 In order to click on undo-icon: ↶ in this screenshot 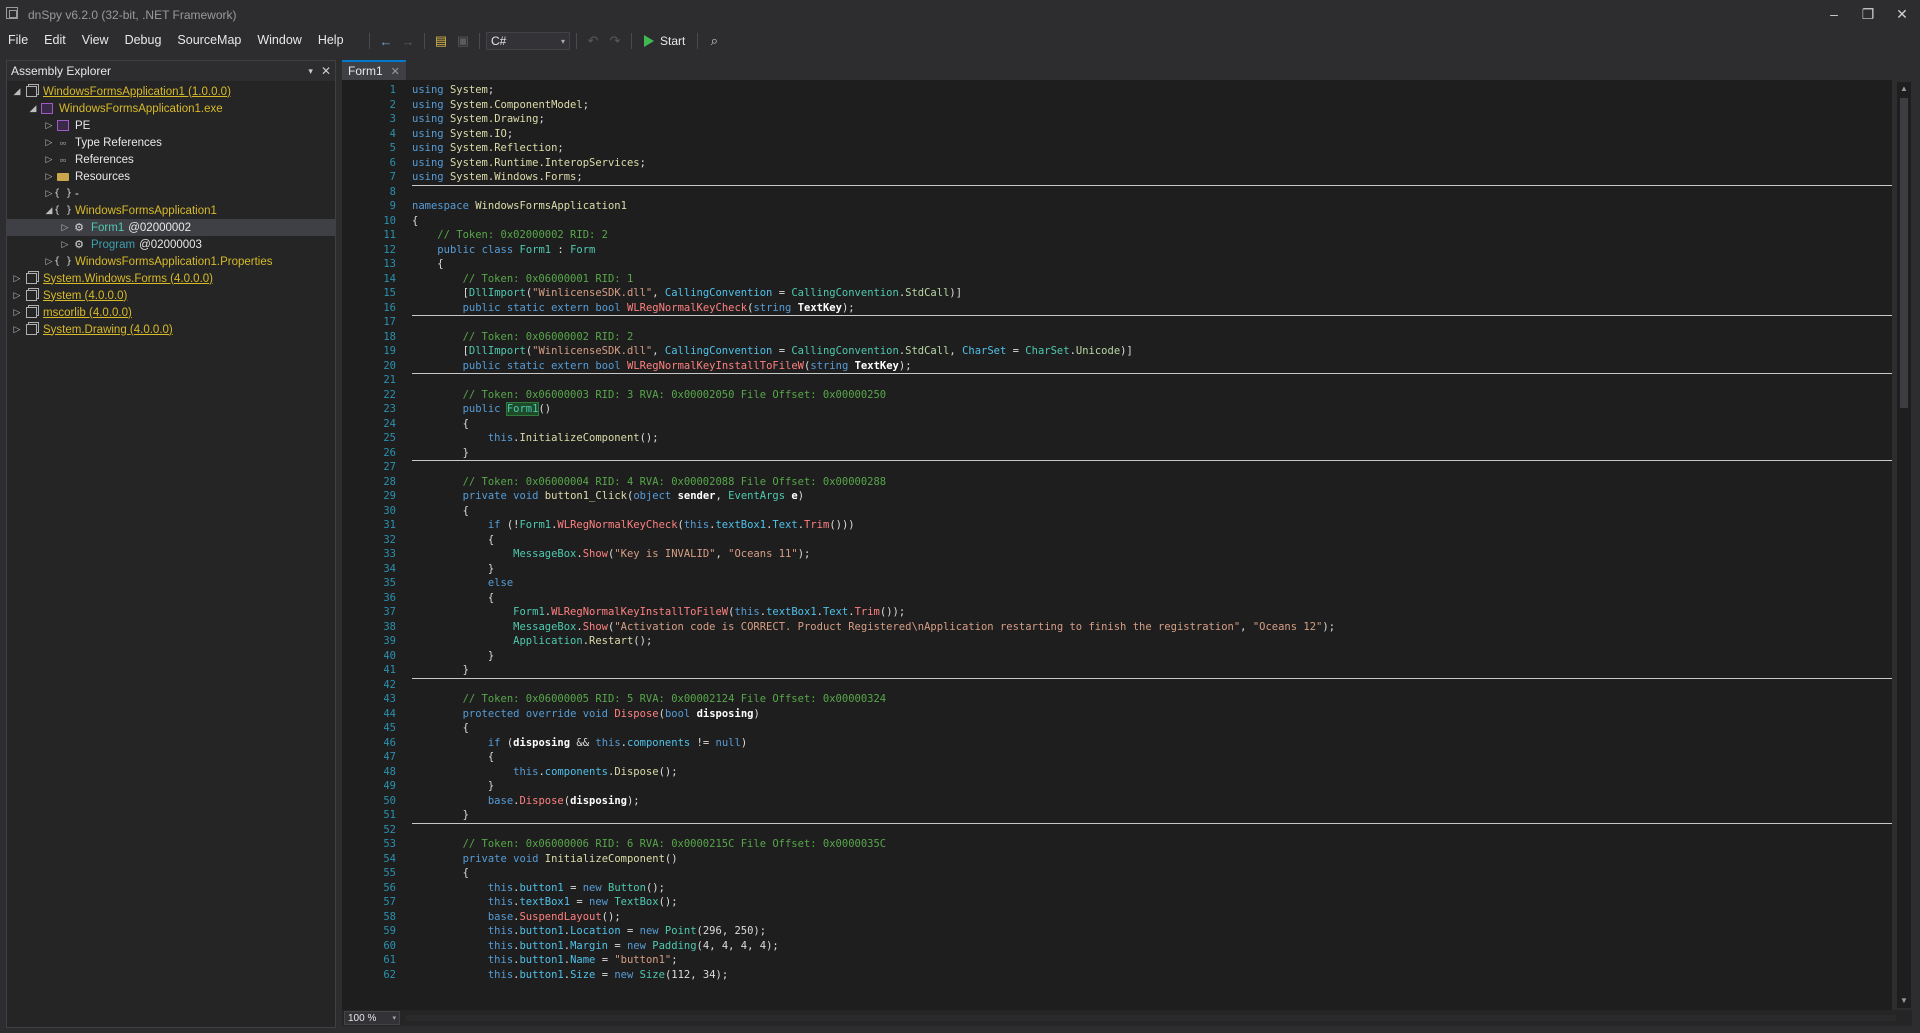, I will do `click(593, 41)`.